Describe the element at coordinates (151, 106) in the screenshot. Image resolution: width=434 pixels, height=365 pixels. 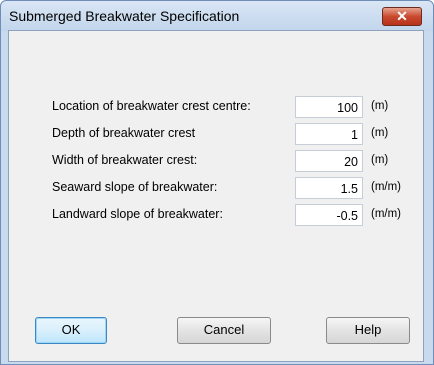
I see `crest-location-label: Location of breakwater crest centre:` at that location.